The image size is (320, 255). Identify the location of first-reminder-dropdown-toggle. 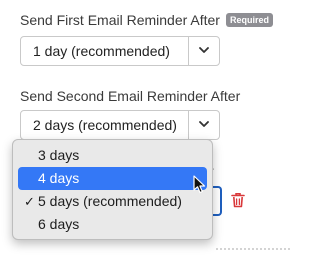
(203, 51).